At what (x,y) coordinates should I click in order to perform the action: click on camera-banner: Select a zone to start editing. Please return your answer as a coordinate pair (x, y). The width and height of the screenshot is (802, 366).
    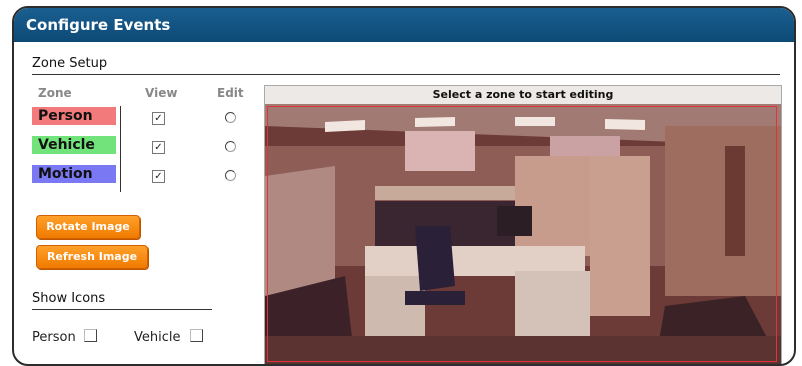
    Looking at the image, I should click on (523, 95).